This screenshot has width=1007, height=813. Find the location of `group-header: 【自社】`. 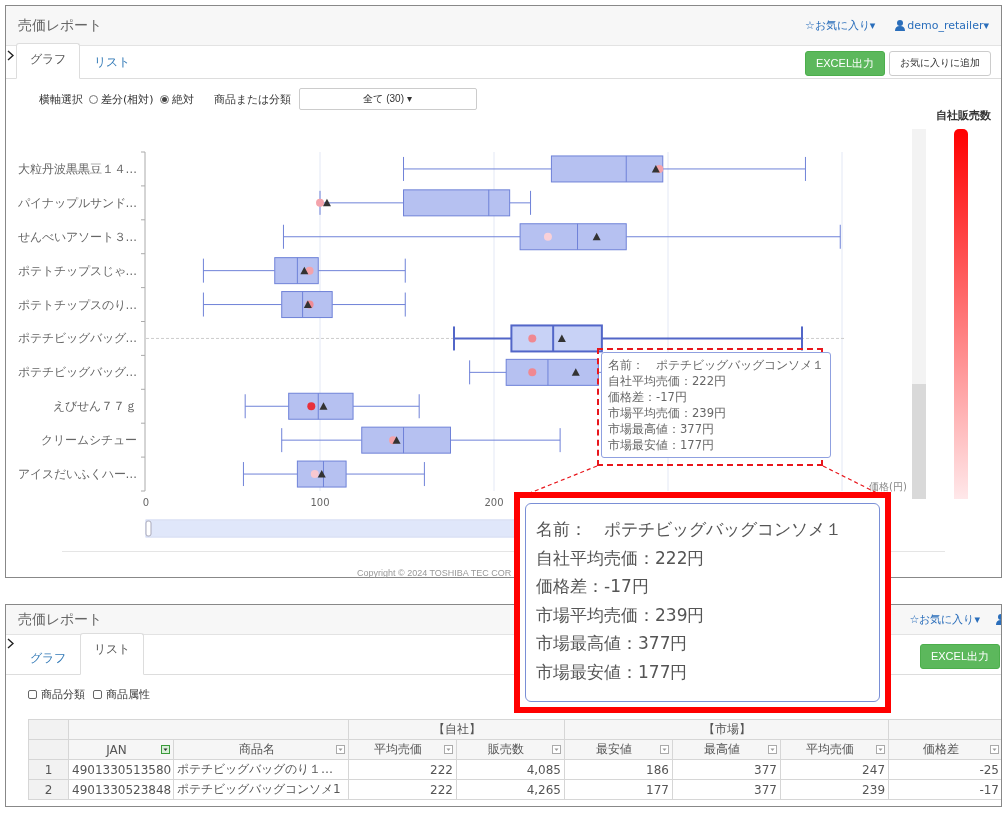

group-header: 【自社】 is located at coordinates (456, 729).